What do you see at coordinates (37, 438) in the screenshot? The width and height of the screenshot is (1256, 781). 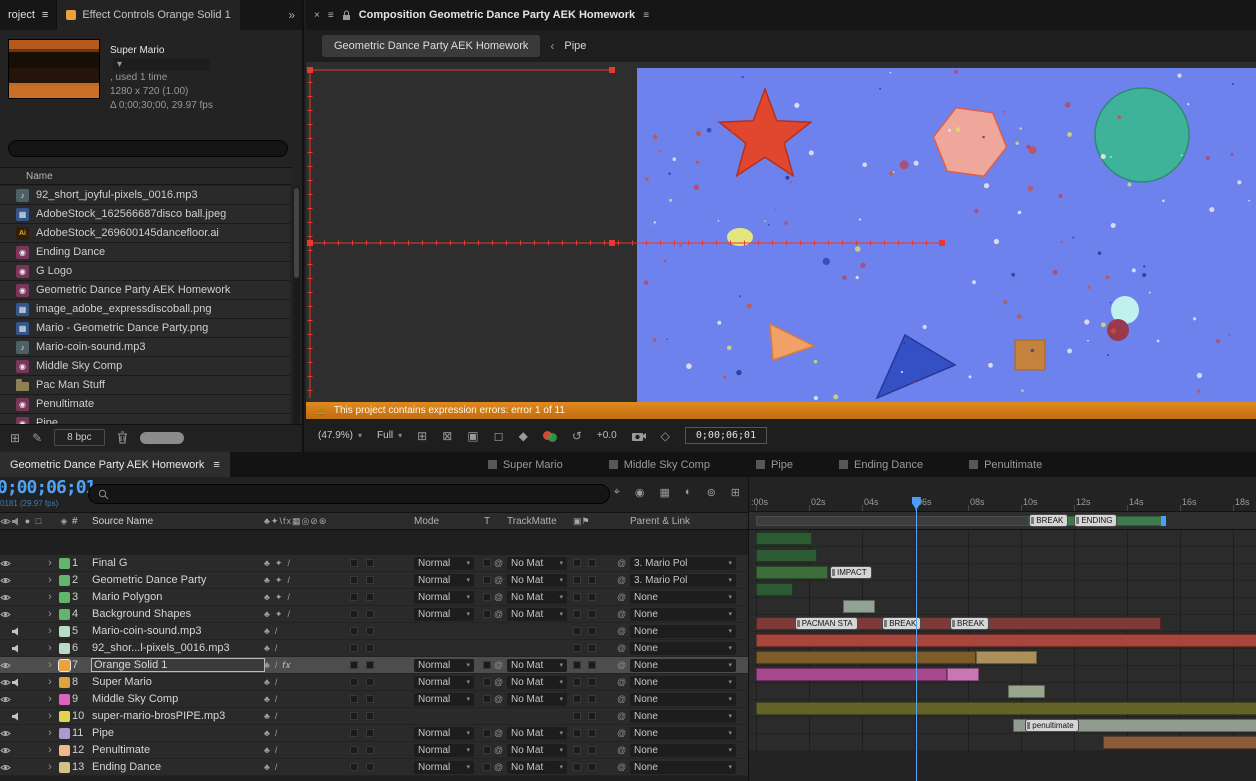 I see `interpret-footage-icon: ✎` at bounding box center [37, 438].